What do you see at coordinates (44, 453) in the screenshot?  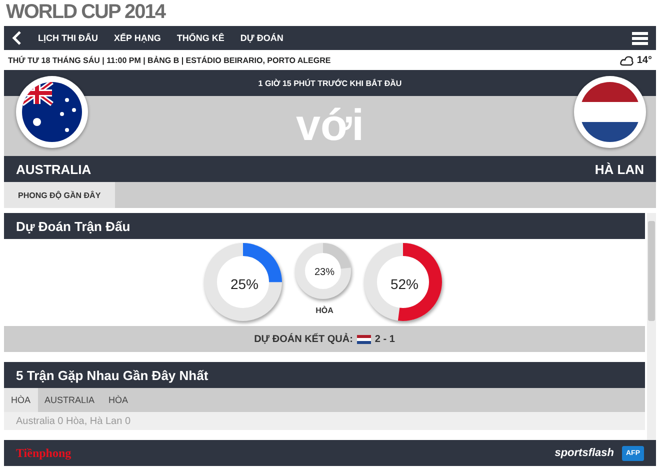 I see `publisher-logo: Tiềnphong` at bounding box center [44, 453].